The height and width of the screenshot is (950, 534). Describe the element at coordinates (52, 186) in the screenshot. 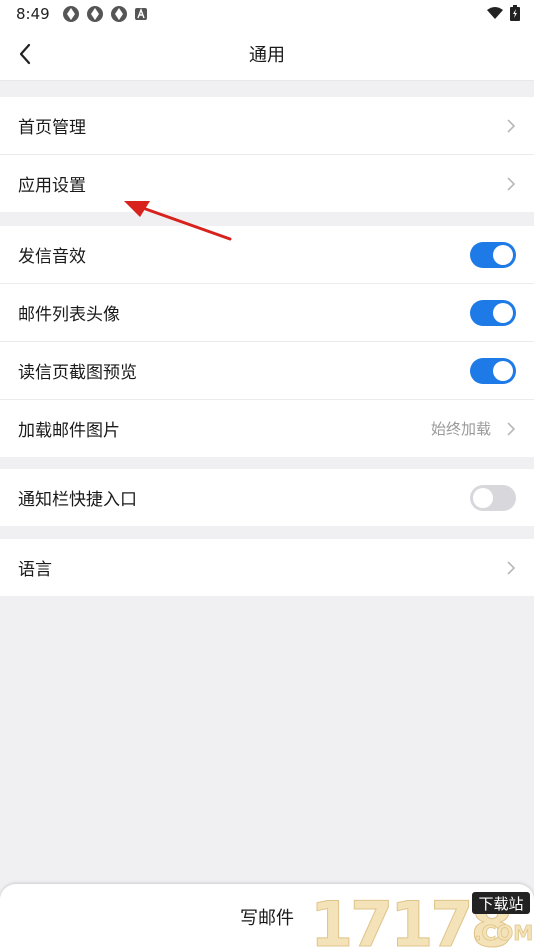

I see `settings-item-label: 应用设置` at that location.